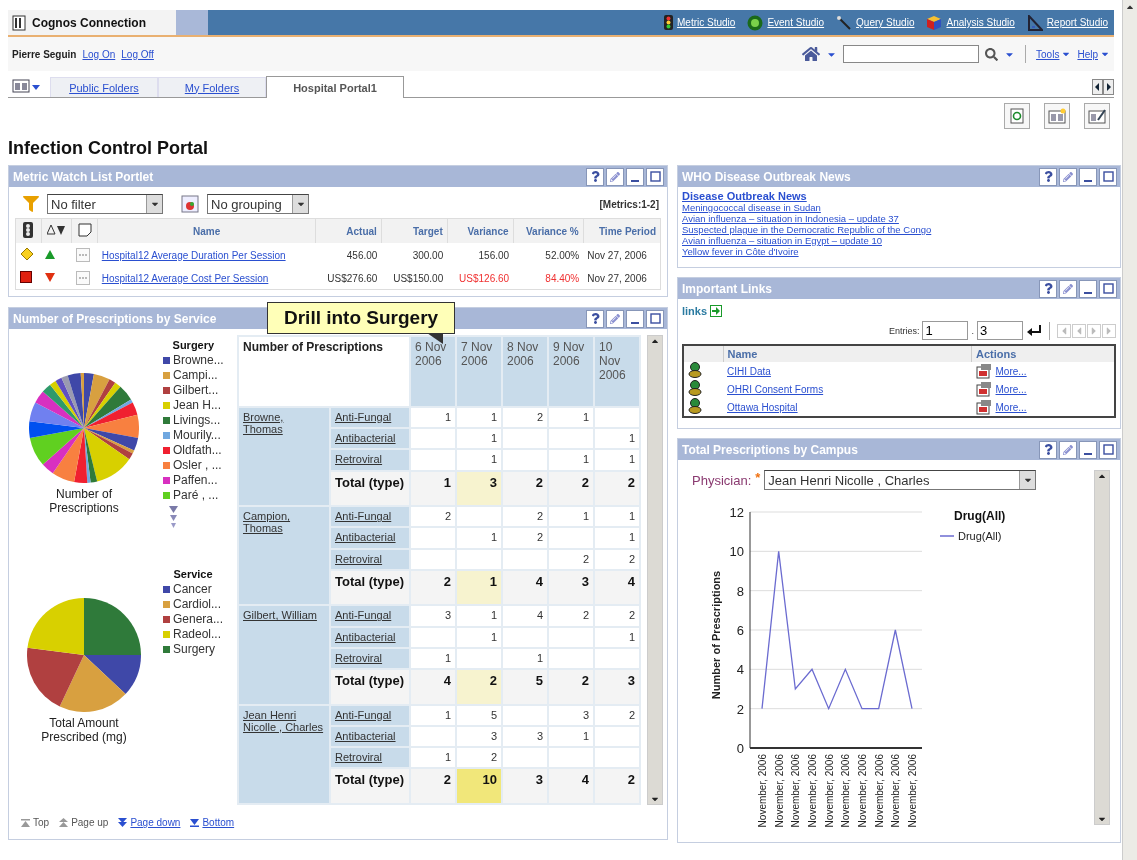 The height and width of the screenshot is (860, 1137). I want to click on auth-link: Log On, so click(99, 54).